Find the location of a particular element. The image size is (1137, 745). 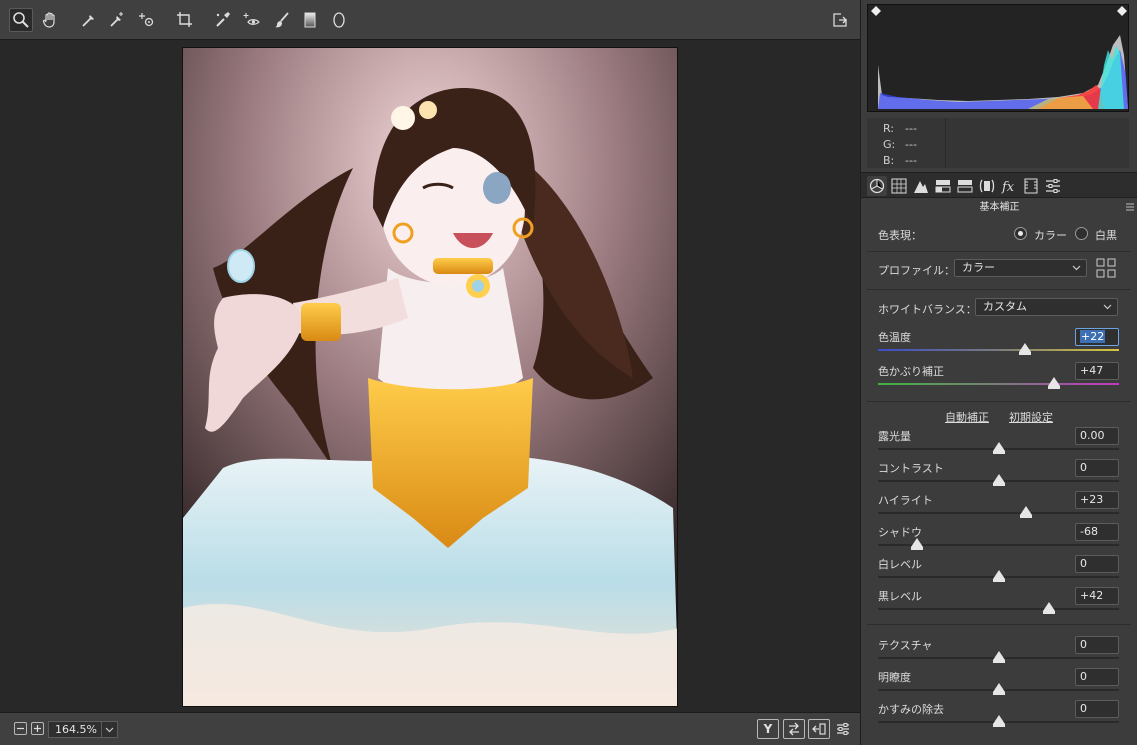

calibration-icon is located at coordinates (1031, 186).